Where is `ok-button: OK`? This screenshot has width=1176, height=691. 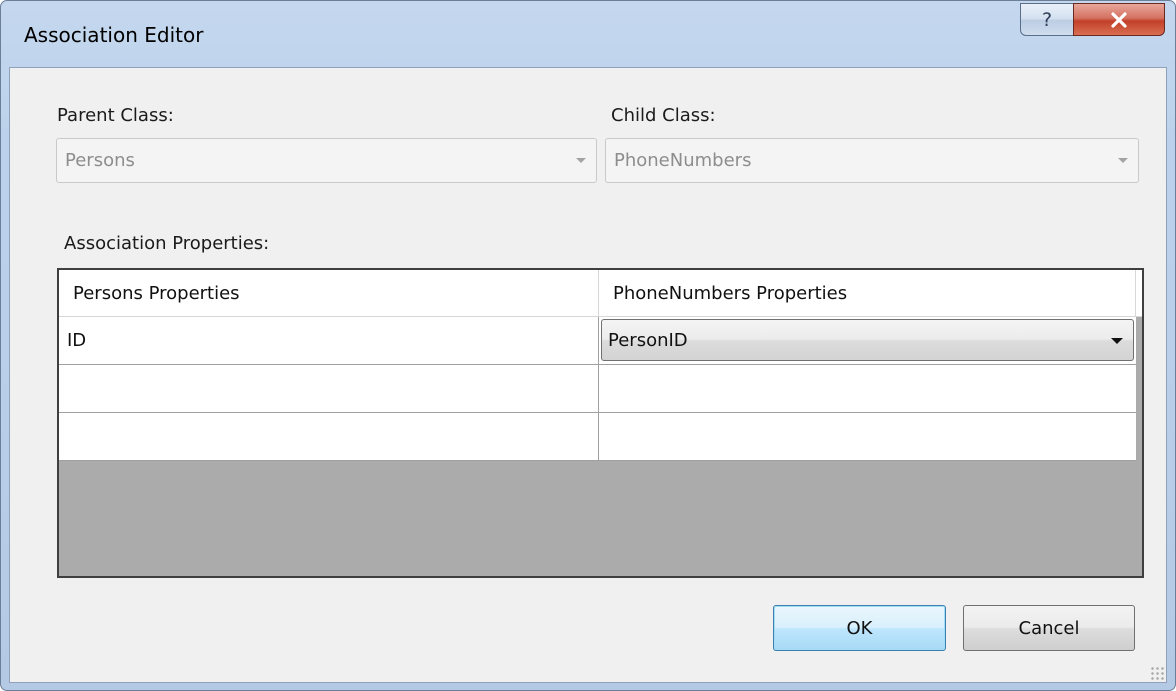 ok-button: OK is located at coordinates (859, 628).